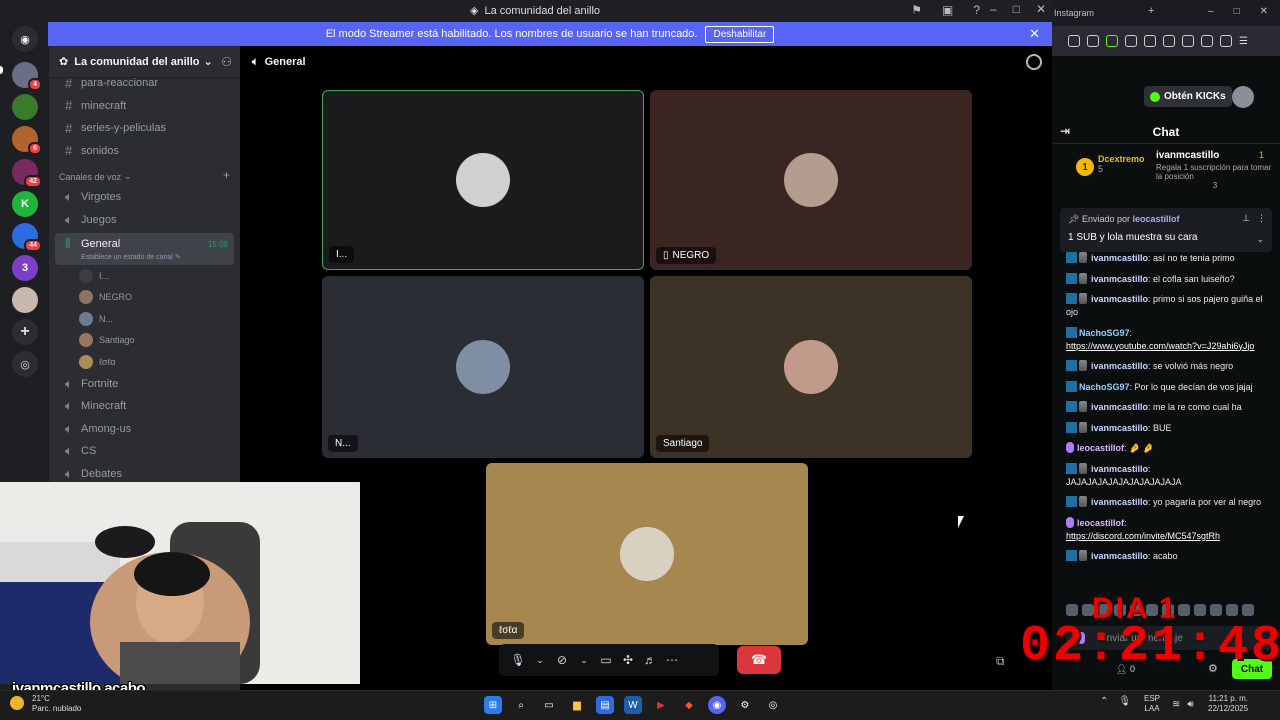 This screenshot has height=720, width=1280. What do you see at coordinates (27, 76) in the screenshot?
I see `server-icon: 4` at bounding box center [27, 76].